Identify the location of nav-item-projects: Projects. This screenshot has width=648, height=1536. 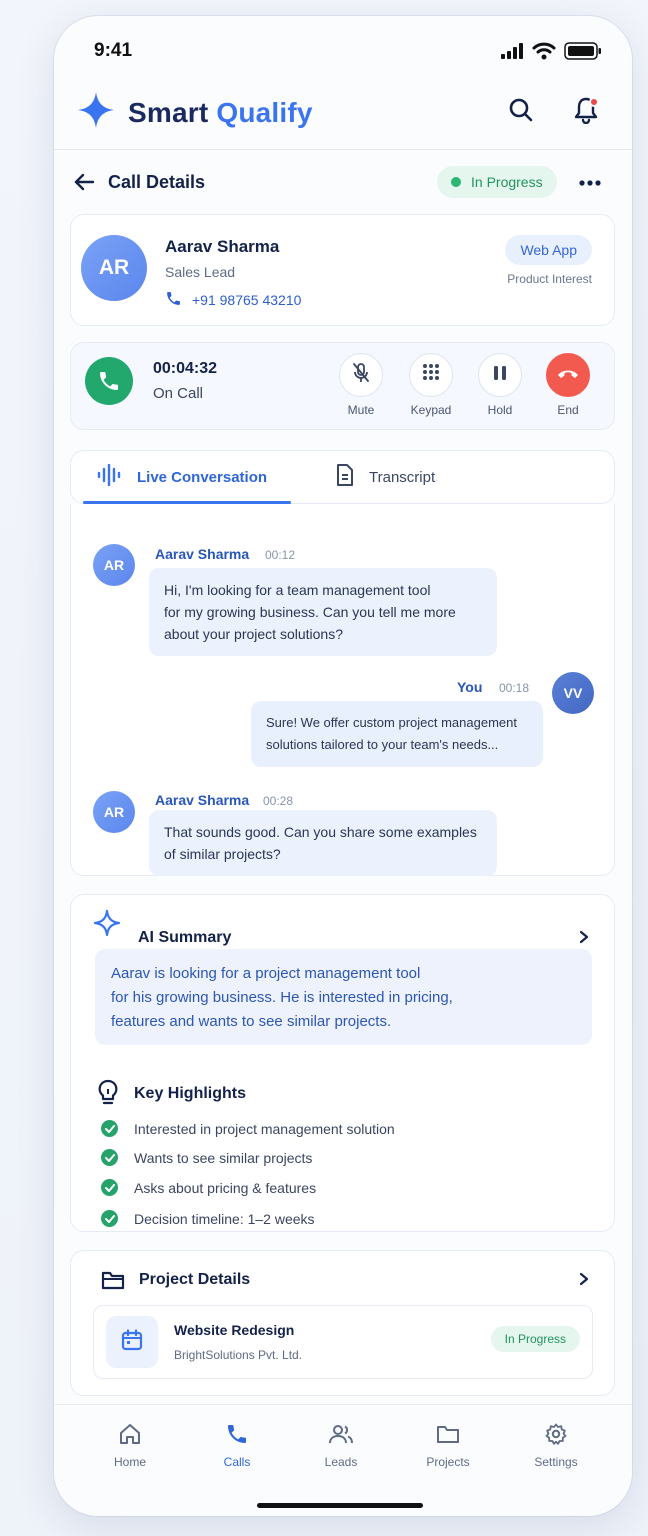
(448, 1445).